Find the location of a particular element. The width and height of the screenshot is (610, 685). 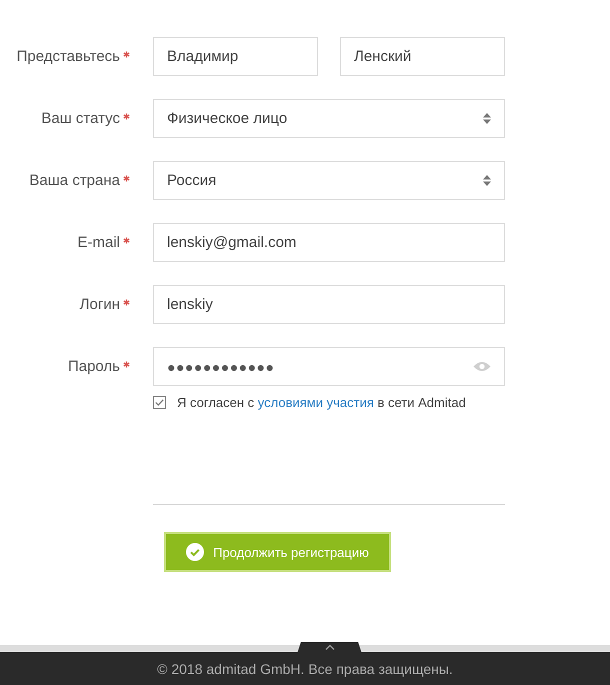

terms-link: условиями участия is located at coordinates (316, 402).